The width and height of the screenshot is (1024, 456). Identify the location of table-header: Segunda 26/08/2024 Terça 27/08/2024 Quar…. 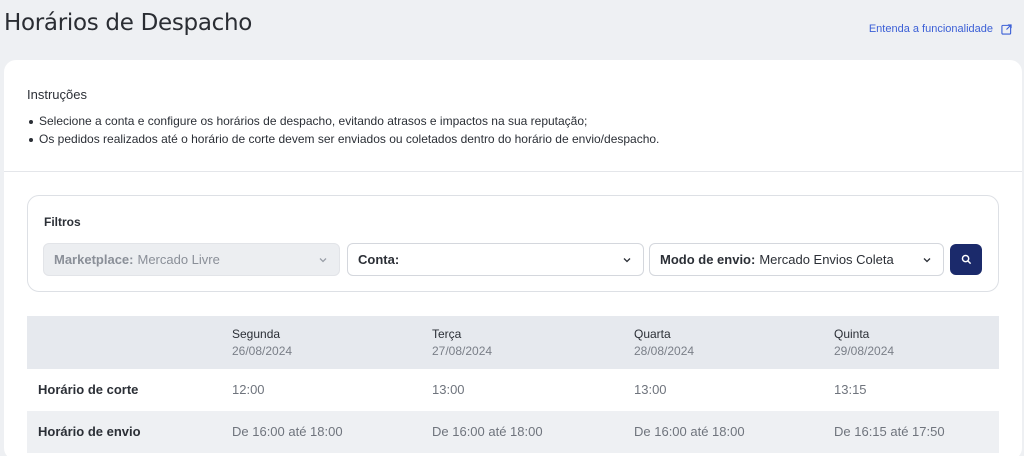
(513, 342).